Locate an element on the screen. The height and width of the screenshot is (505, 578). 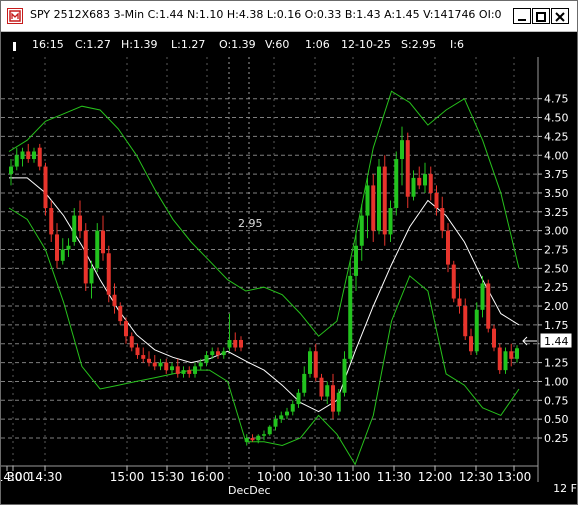
y-tick-label: 4.75 is located at coordinates (556, 99).